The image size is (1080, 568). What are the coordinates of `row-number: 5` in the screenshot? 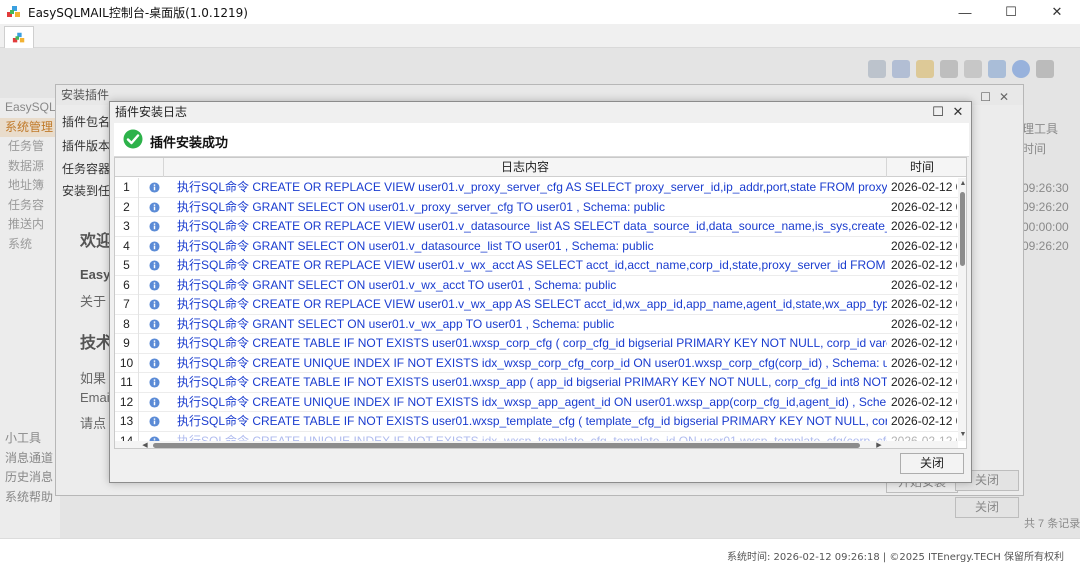 It's located at (127, 266).